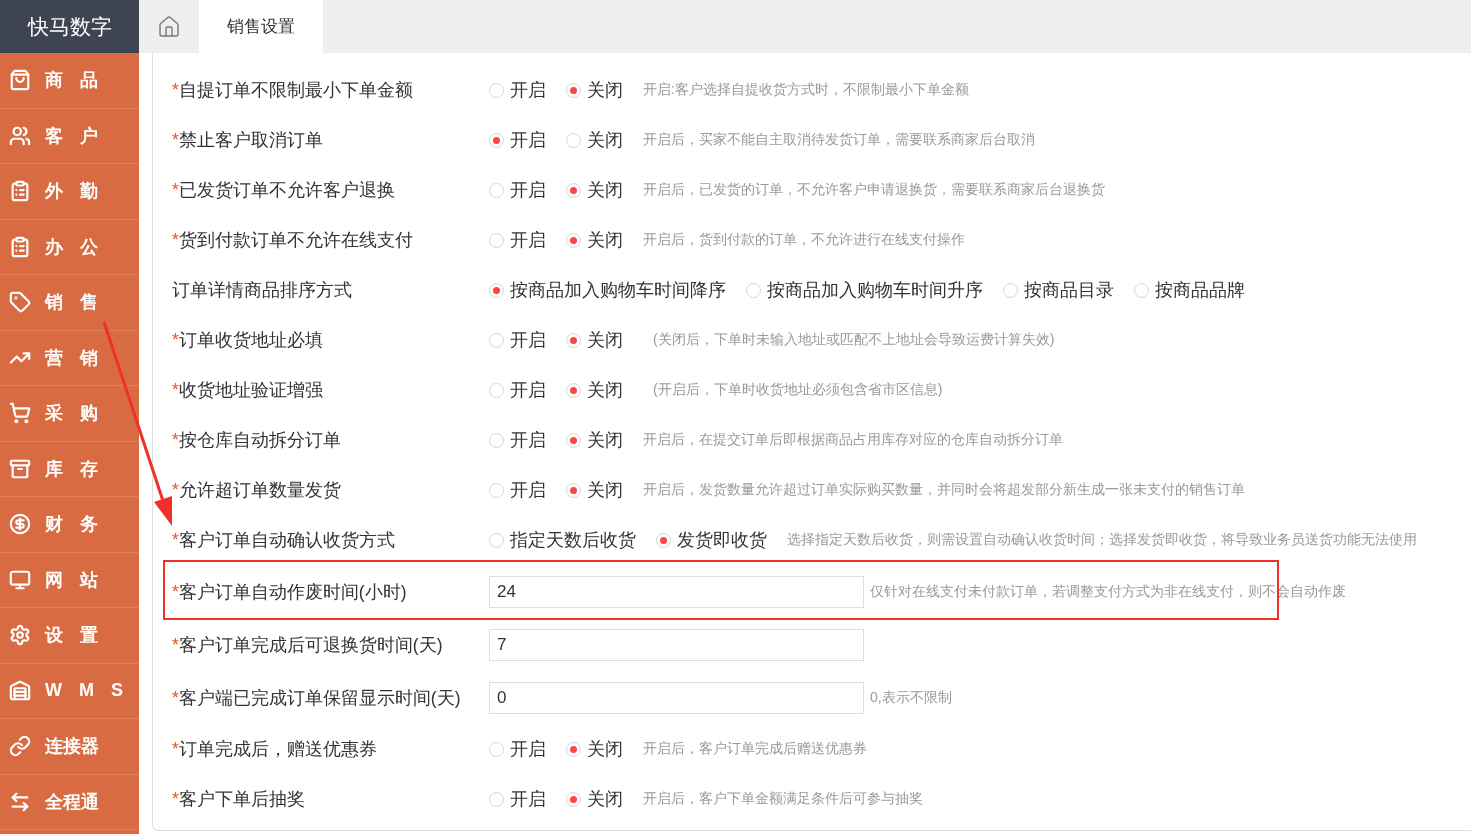 The image size is (1471, 834). I want to click on settings-icon, so click(20, 635).